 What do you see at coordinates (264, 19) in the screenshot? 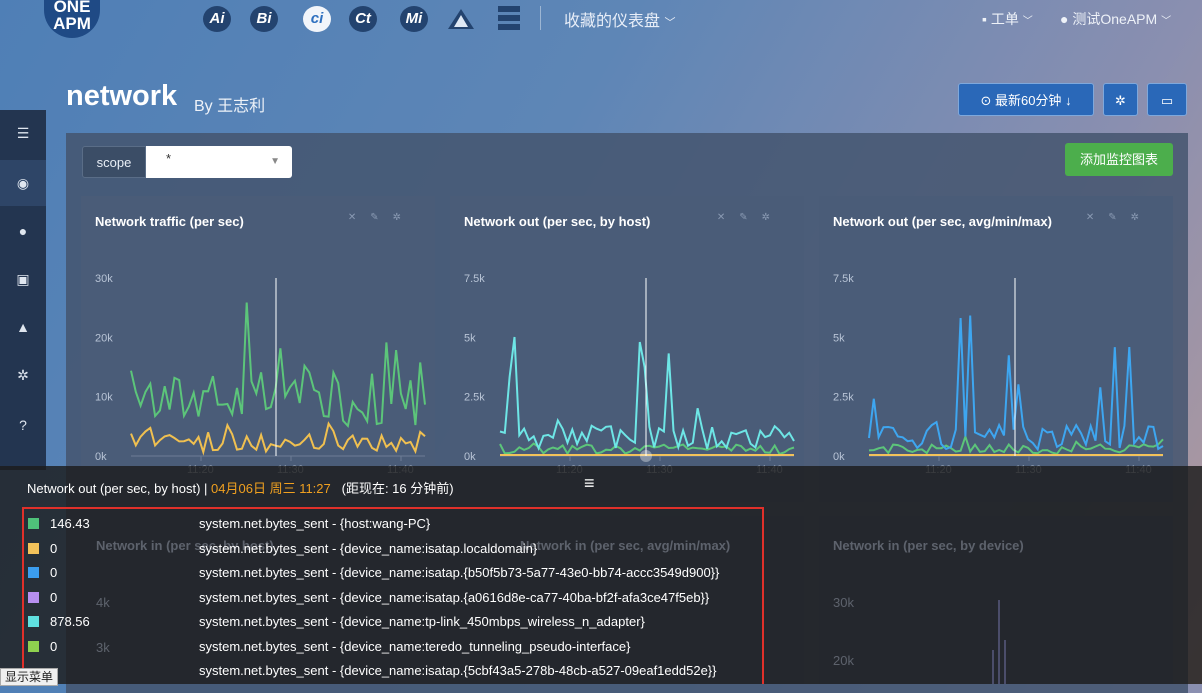
I see `app-bi-icon: Bi` at bounding box center [264, 19].